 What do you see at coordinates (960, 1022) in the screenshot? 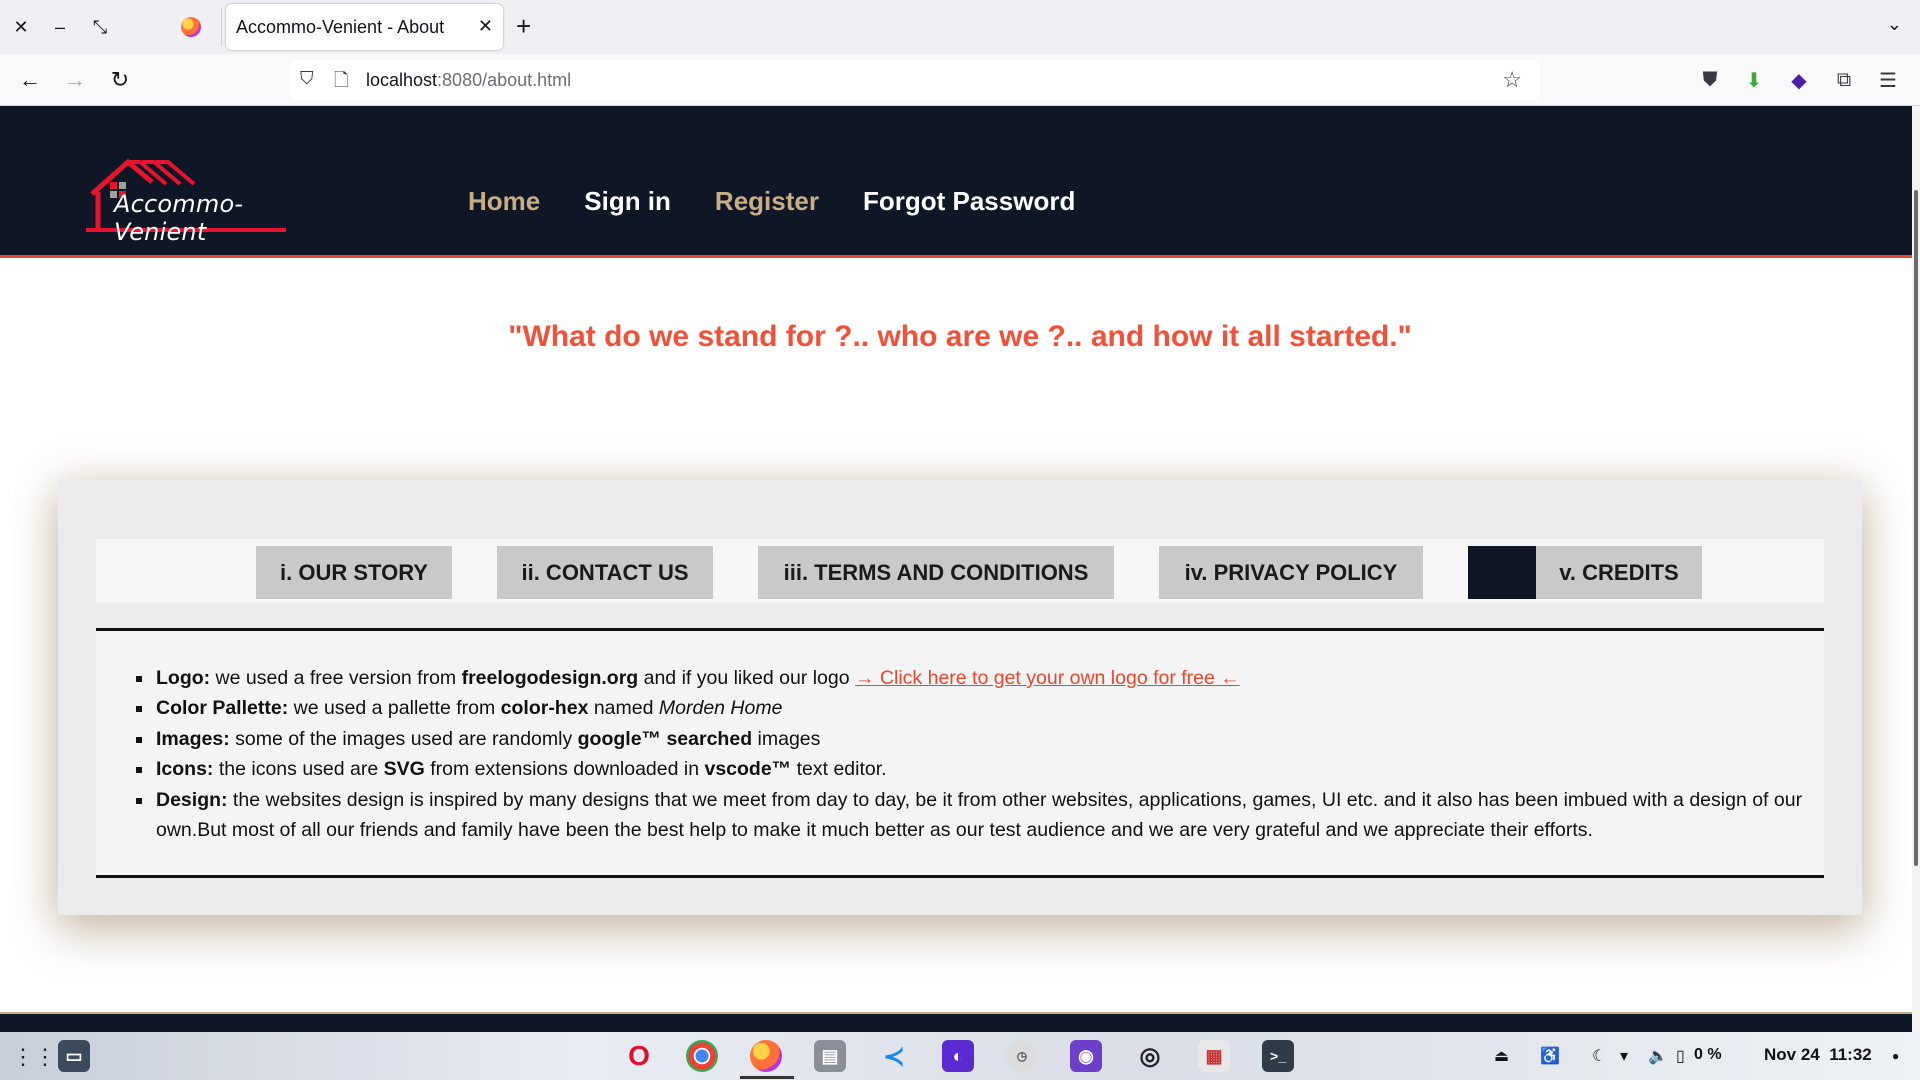
I see `site-footer-edge` at bounding box center [960, 1022].